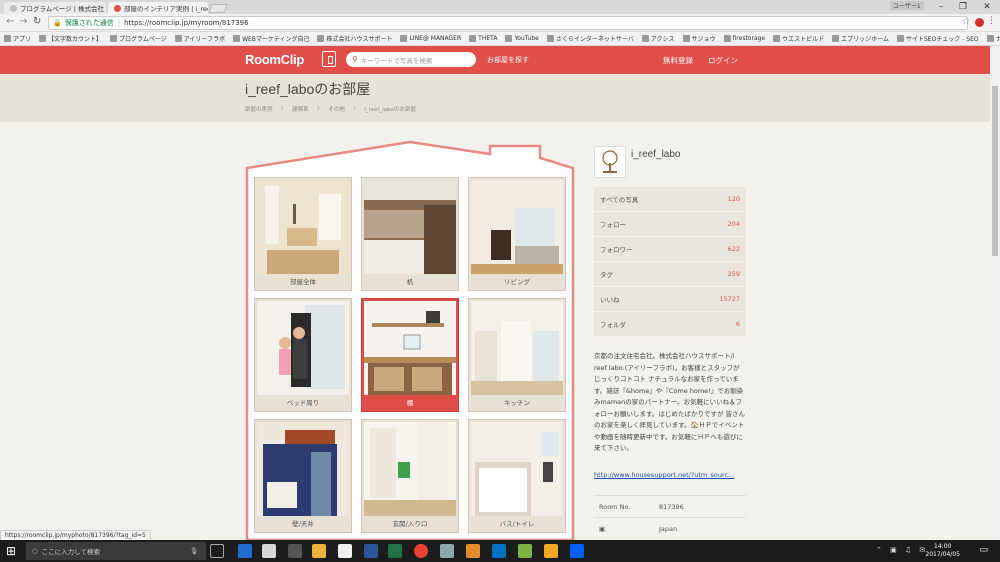 The width and height of the screenshot is (1000, 562). What do you see at coordinates (116, 551) in the screenshot?
I see `taskbar-search-input: ○ ここに入力して検索 🎙` at bounding box center [116, 551].